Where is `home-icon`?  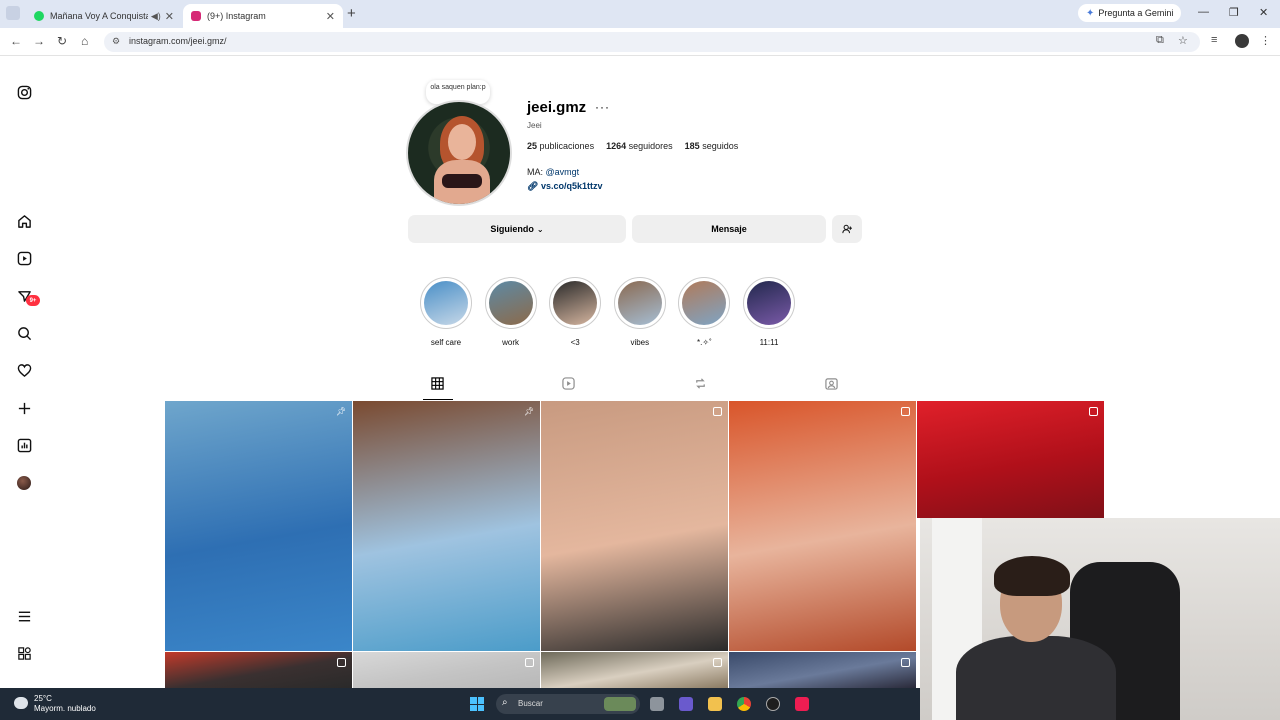
home-icon is located at coordinates (24, 221).